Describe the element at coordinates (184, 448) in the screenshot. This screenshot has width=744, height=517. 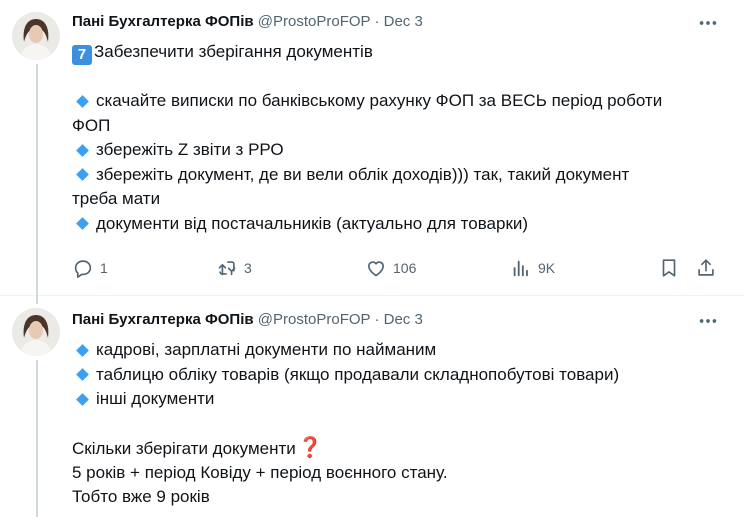
I see `text-content: Скільки зберігати документи` at that location.